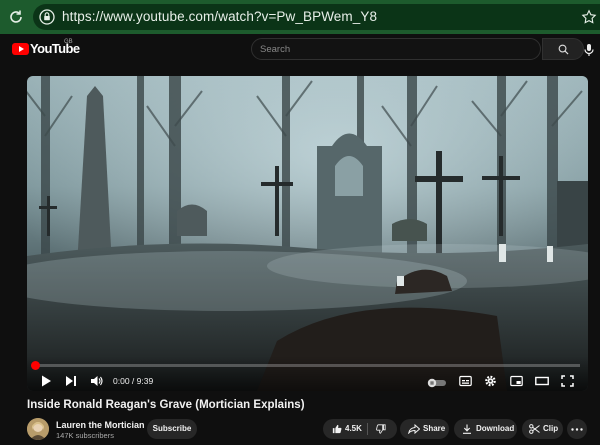 The width and height of the screenshot is (600, 445). What do you see at coordinates (46, 381) in the screenshot?
I see `play-icon` at bounding box center [46, 381].